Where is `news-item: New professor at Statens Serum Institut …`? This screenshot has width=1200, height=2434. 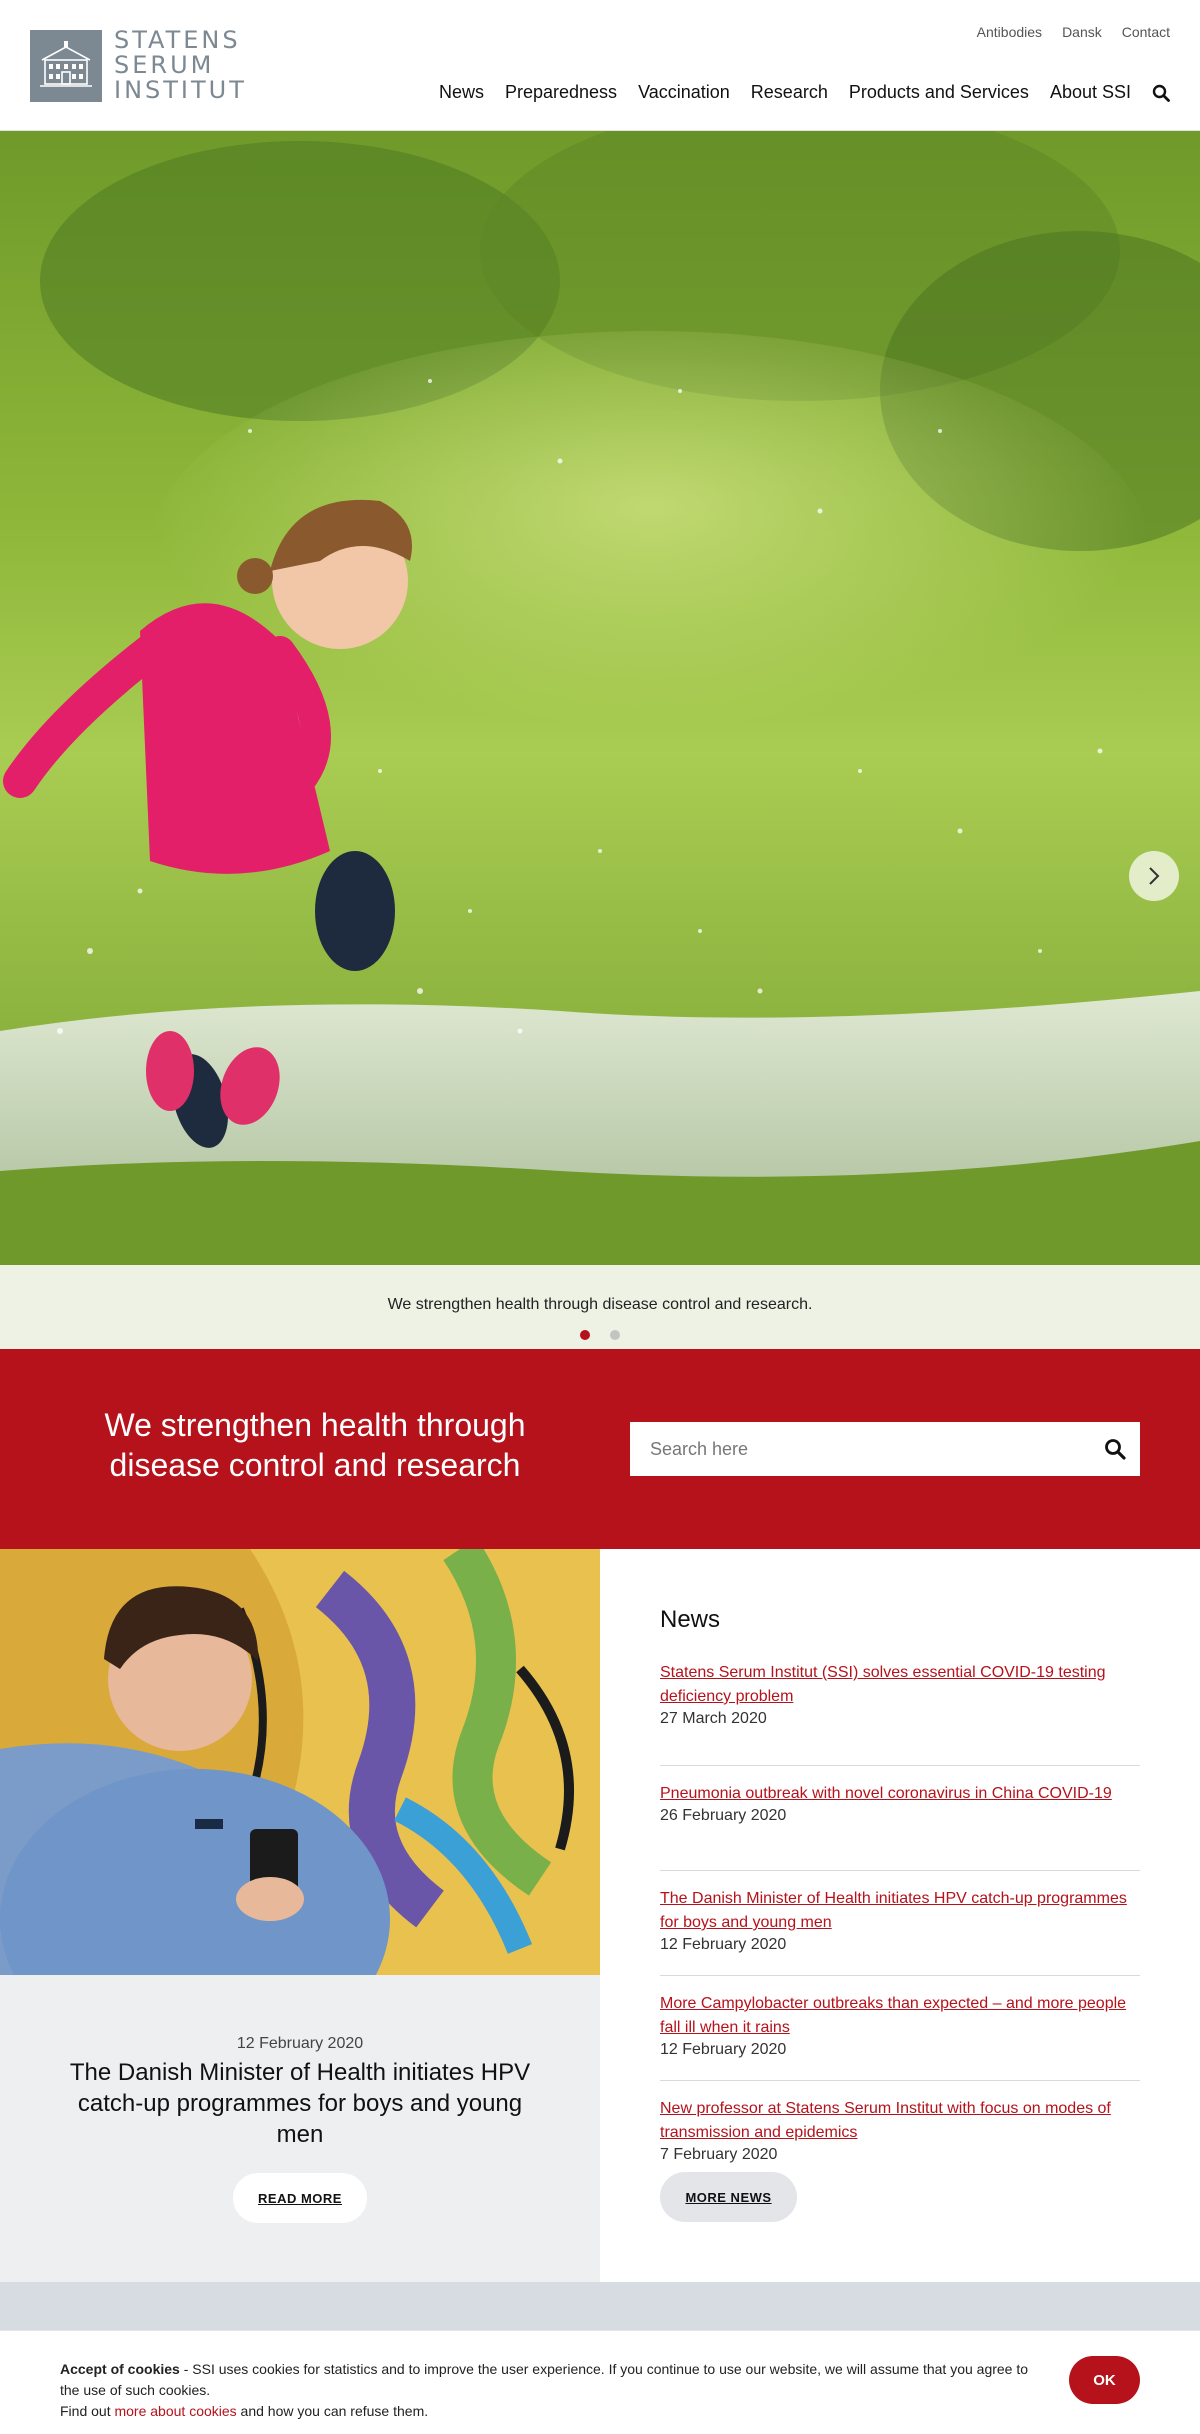 news-item: New professor at Statens Serum Institut … is located at coordinates (900, 2133).